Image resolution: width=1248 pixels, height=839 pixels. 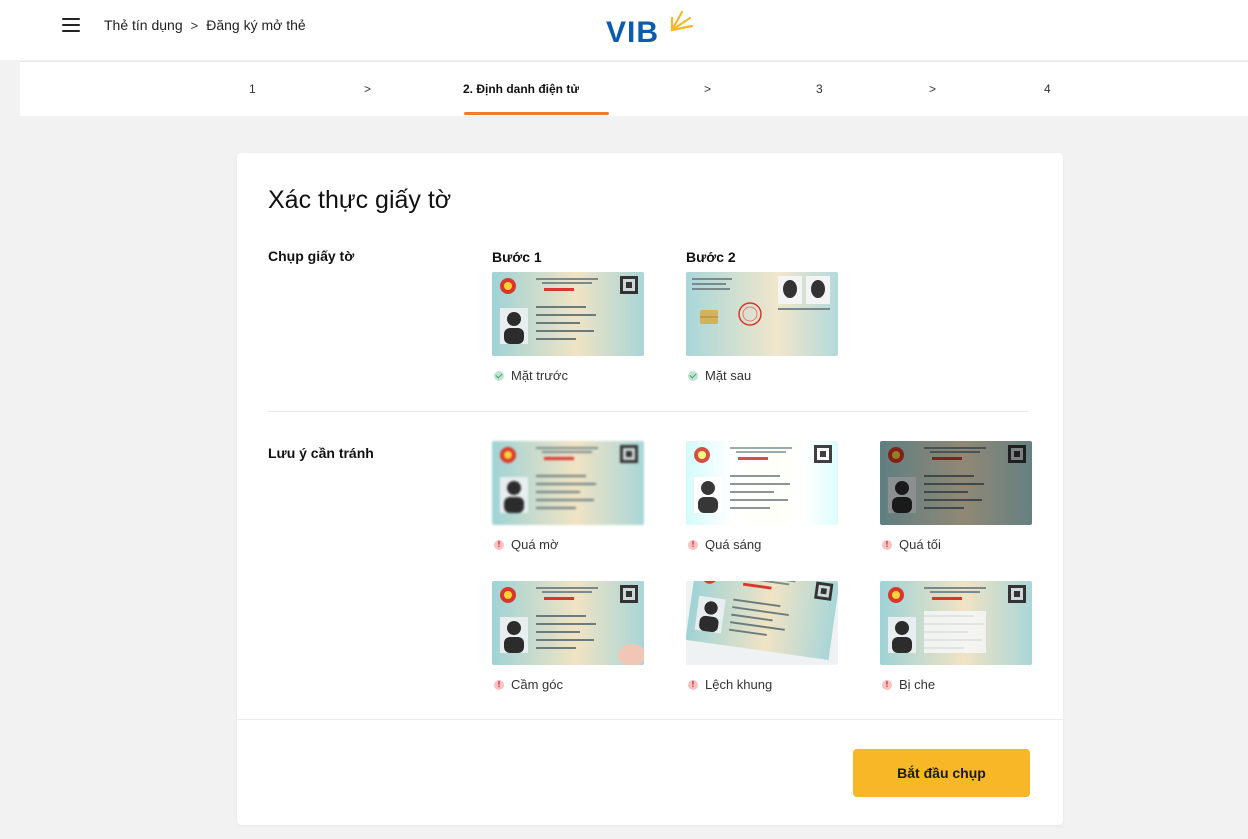 I want to click on start-capture-button: Bắt đầu chụp, so click(x=941, y=773).